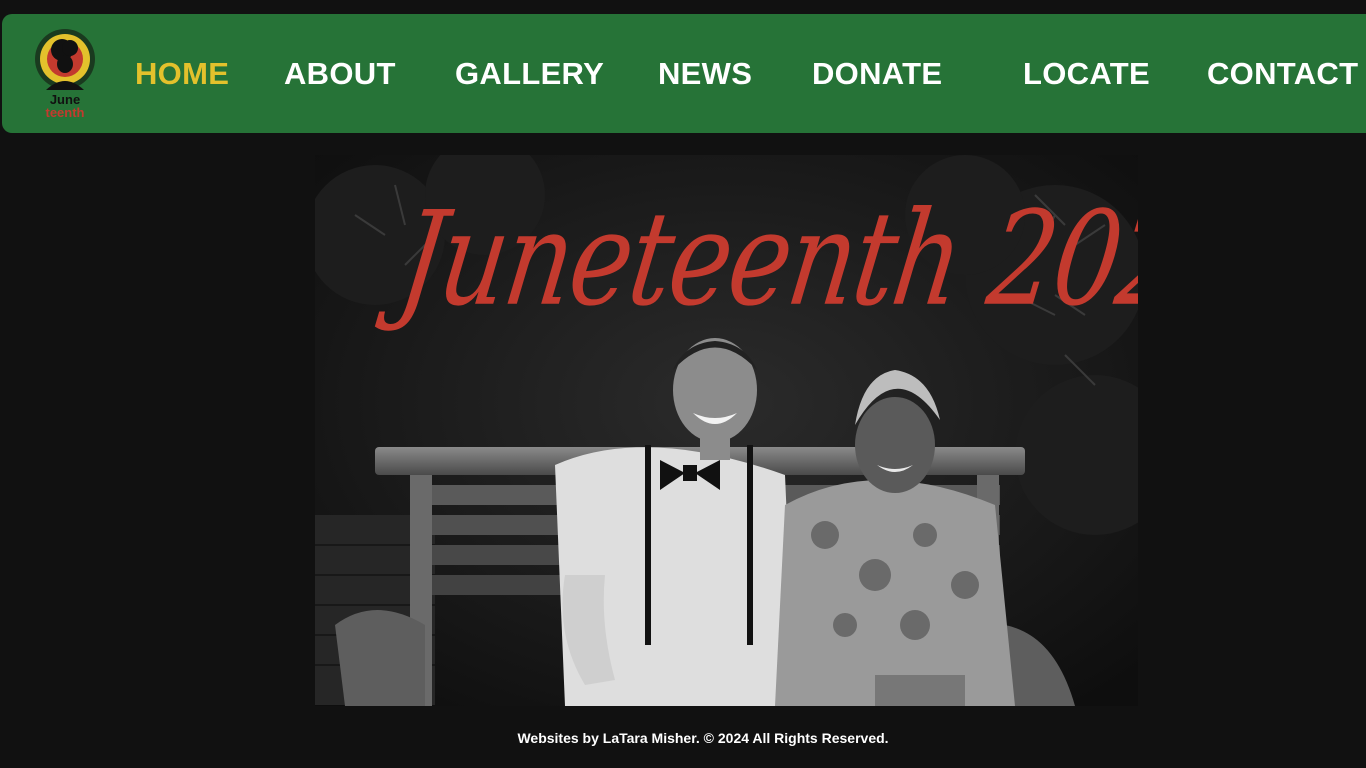  Describe the element at coordinates (877, 74) in the screenshot. I see `nav-donate: DONATE` at that location.